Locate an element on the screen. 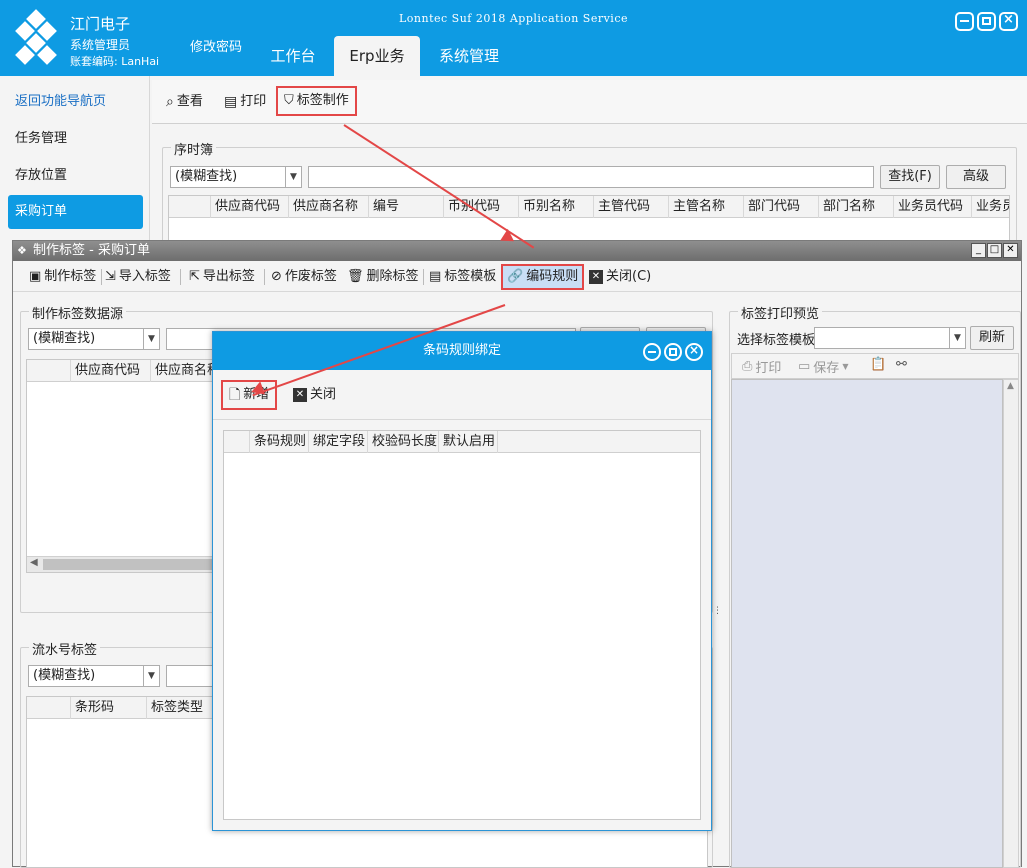  make-label-dialog-title: 制作标签 - 采购订单 is located at coordinates (91, 250).